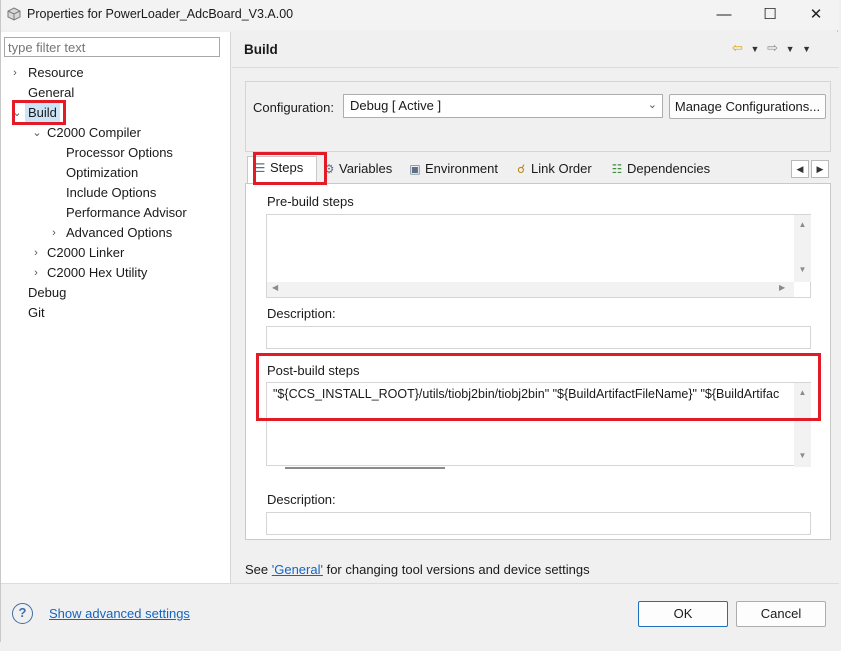 This screenshot has width=841, height=651. What do you see at coordinates (112, 47) in the screenshot?
I see `filter-input` at bounding box center [112, 47].